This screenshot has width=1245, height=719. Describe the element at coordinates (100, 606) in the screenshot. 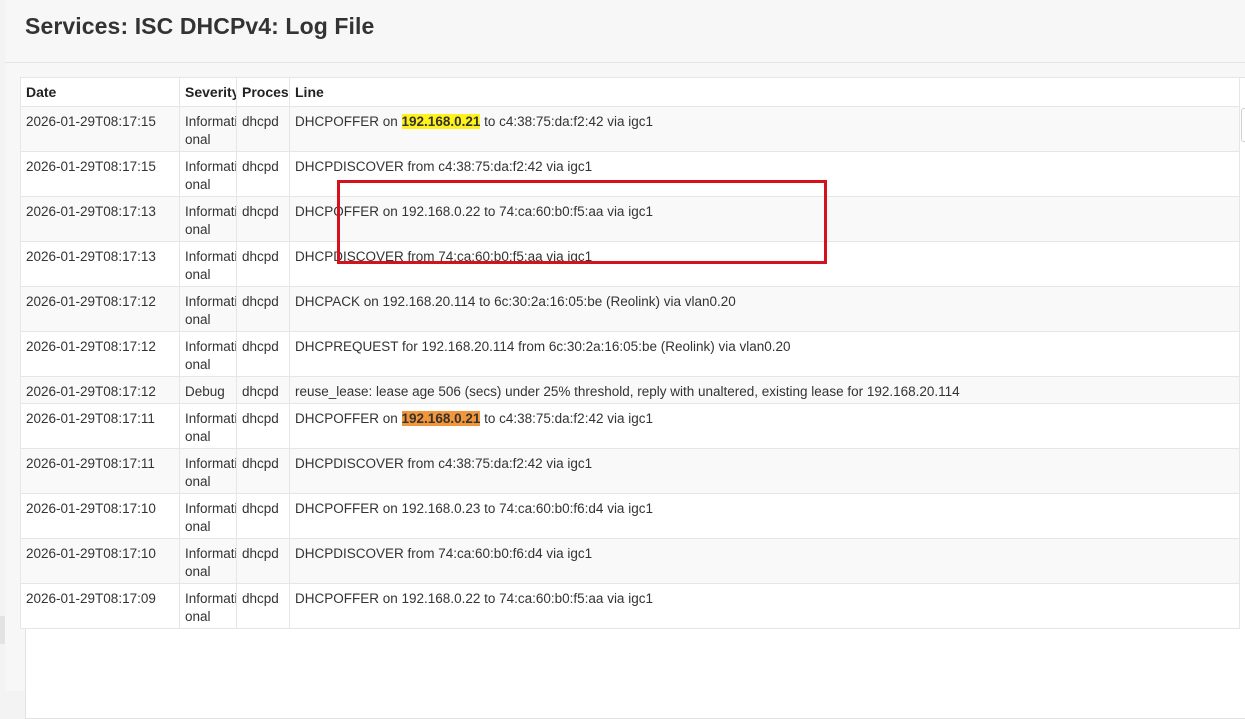

I see `cell-date: 2026-01-29T08:17:09` at that location.